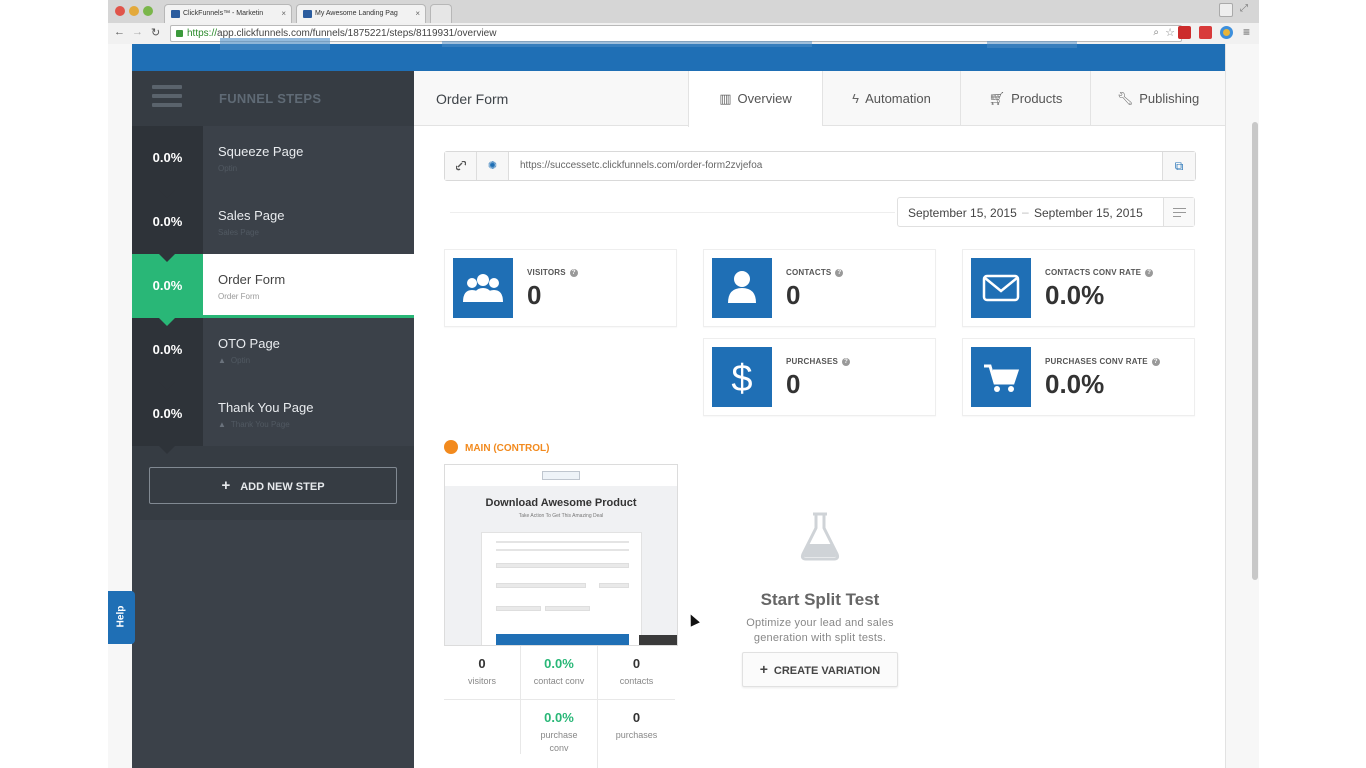  What do you see at coordinates (175, 14) in the screenshot?
I see `clickfunnels-favicon-icon` at bounding box center [175, 14].